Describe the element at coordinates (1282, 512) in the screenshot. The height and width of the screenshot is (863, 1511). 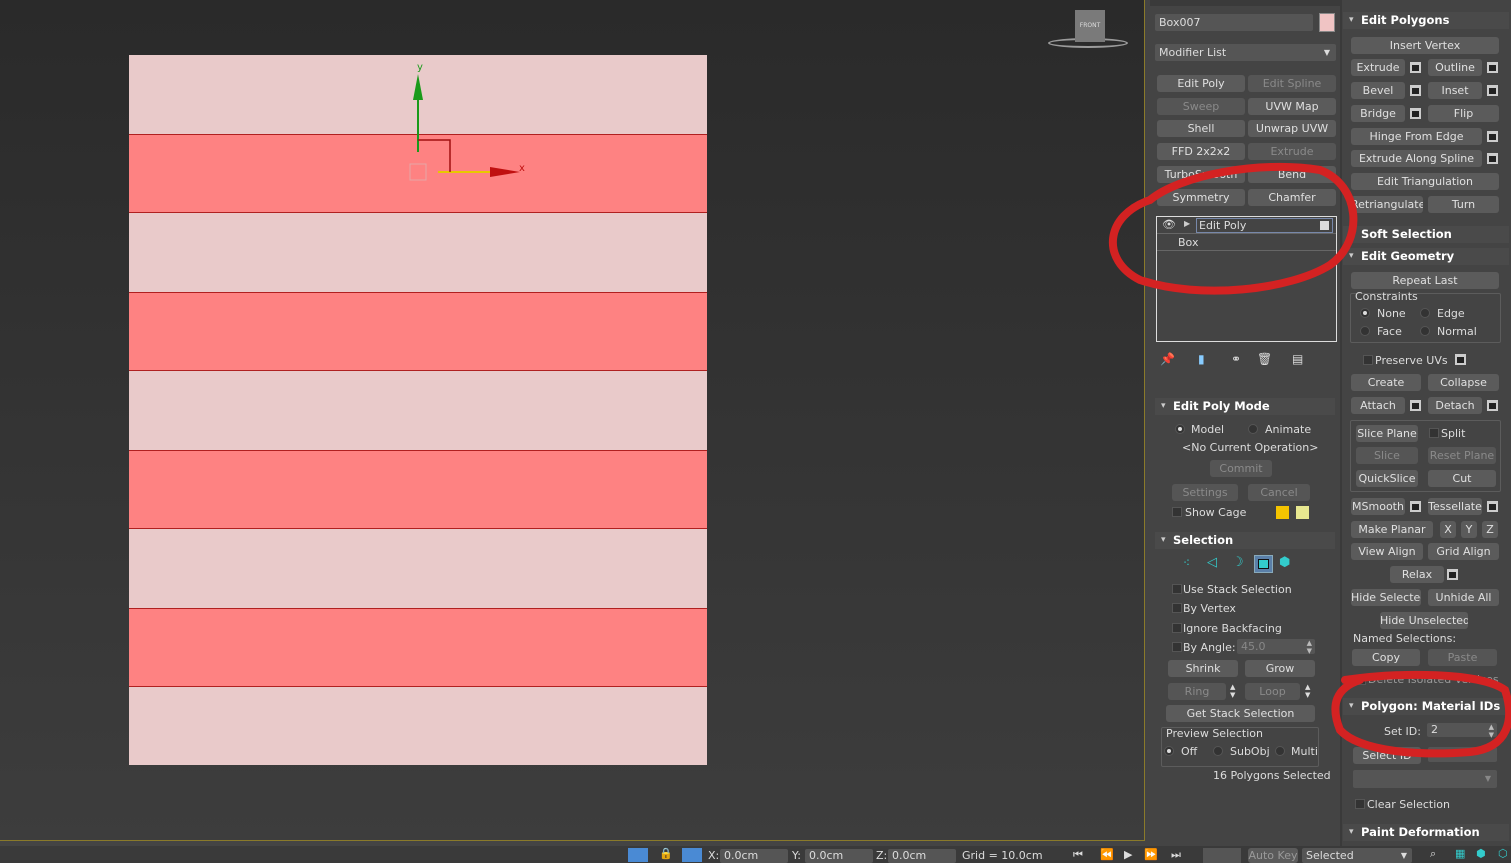
I see `cage-color-swatch` at that location.